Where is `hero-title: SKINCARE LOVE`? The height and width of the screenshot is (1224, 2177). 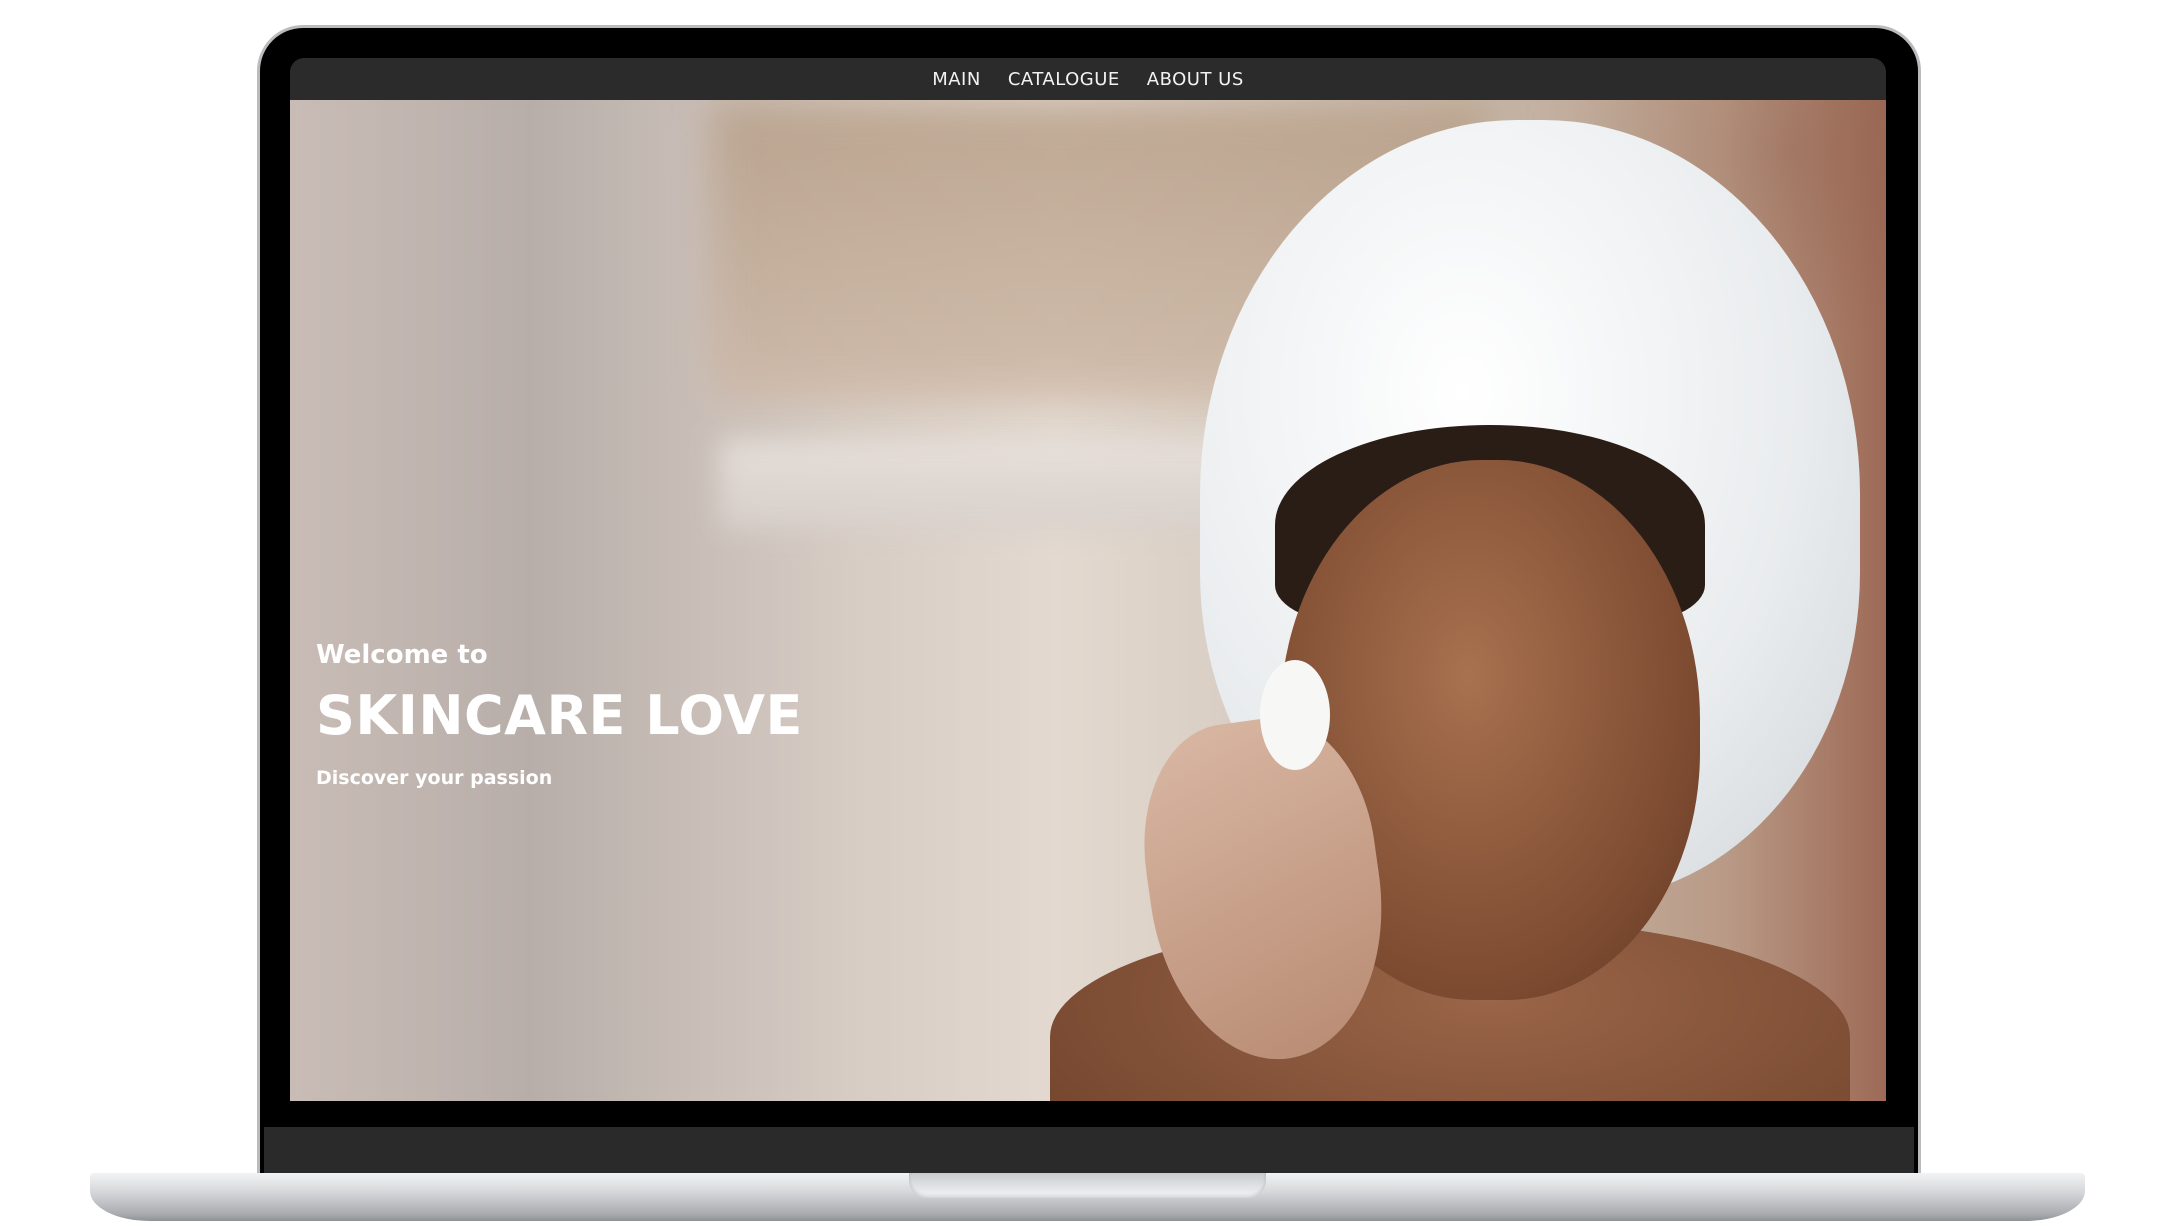
hero-title: SKINCARE LOVE is located at coordinates (559, 715).